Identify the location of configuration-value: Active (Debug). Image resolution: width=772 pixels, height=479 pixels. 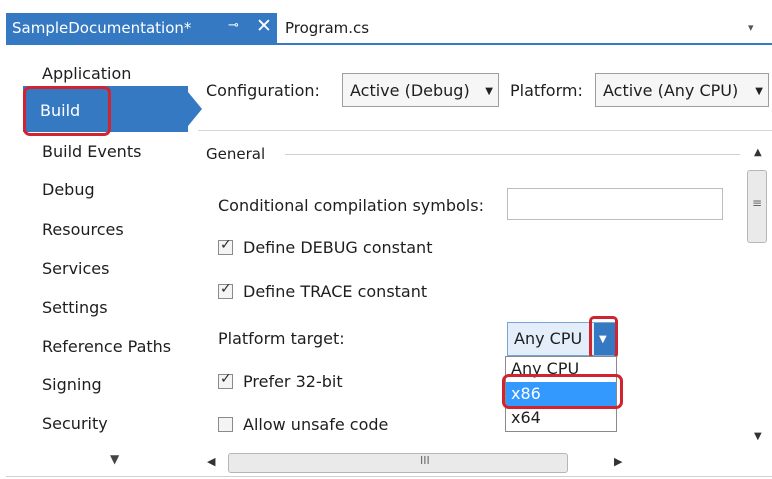
(410, 90).